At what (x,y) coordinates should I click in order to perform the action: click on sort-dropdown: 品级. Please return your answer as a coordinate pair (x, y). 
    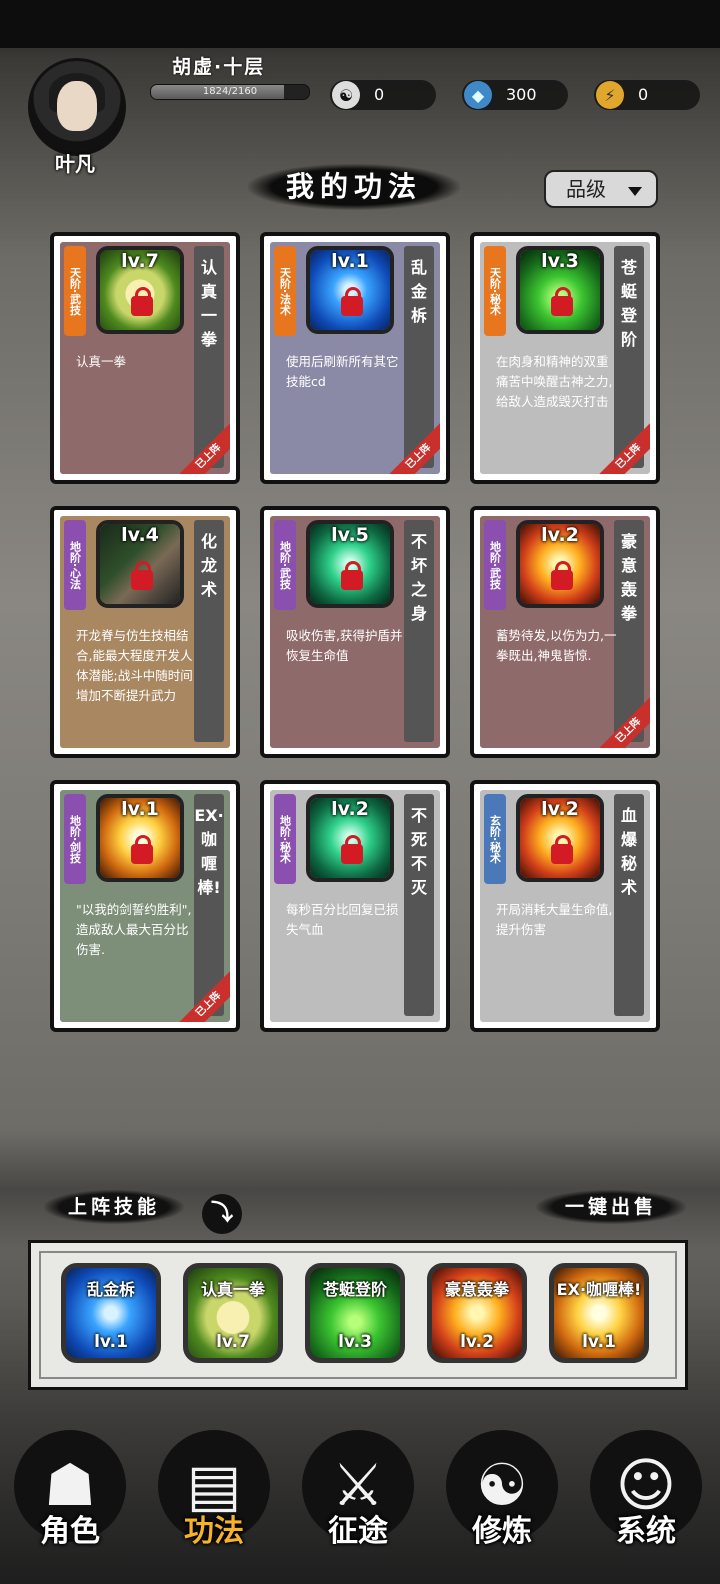
    Looking at the image, I should click on (601, 189).